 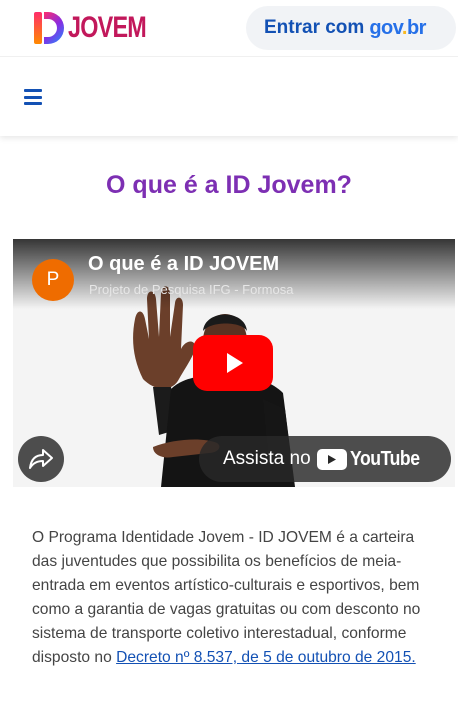 What do you see at coordinates (267, 458) in the screenshot?
I see `watch-label: Assista no` at bounding box center [267, 458].